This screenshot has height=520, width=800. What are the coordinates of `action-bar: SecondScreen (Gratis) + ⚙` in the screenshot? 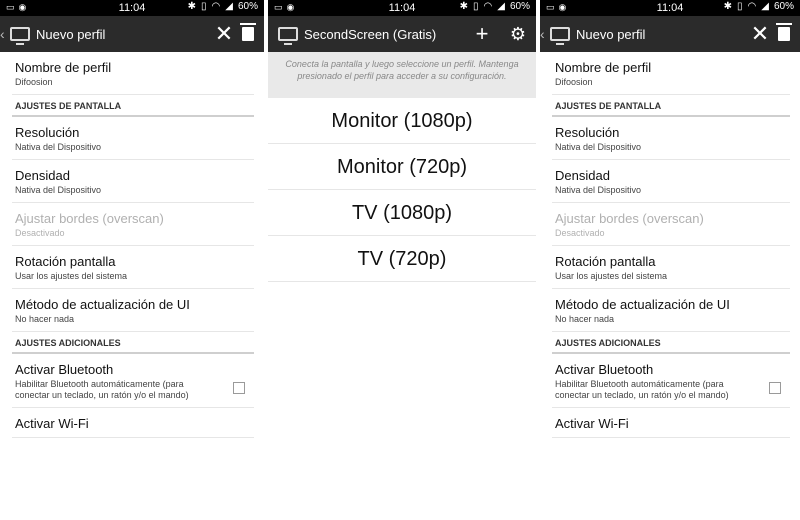 It's located at (402, 34).